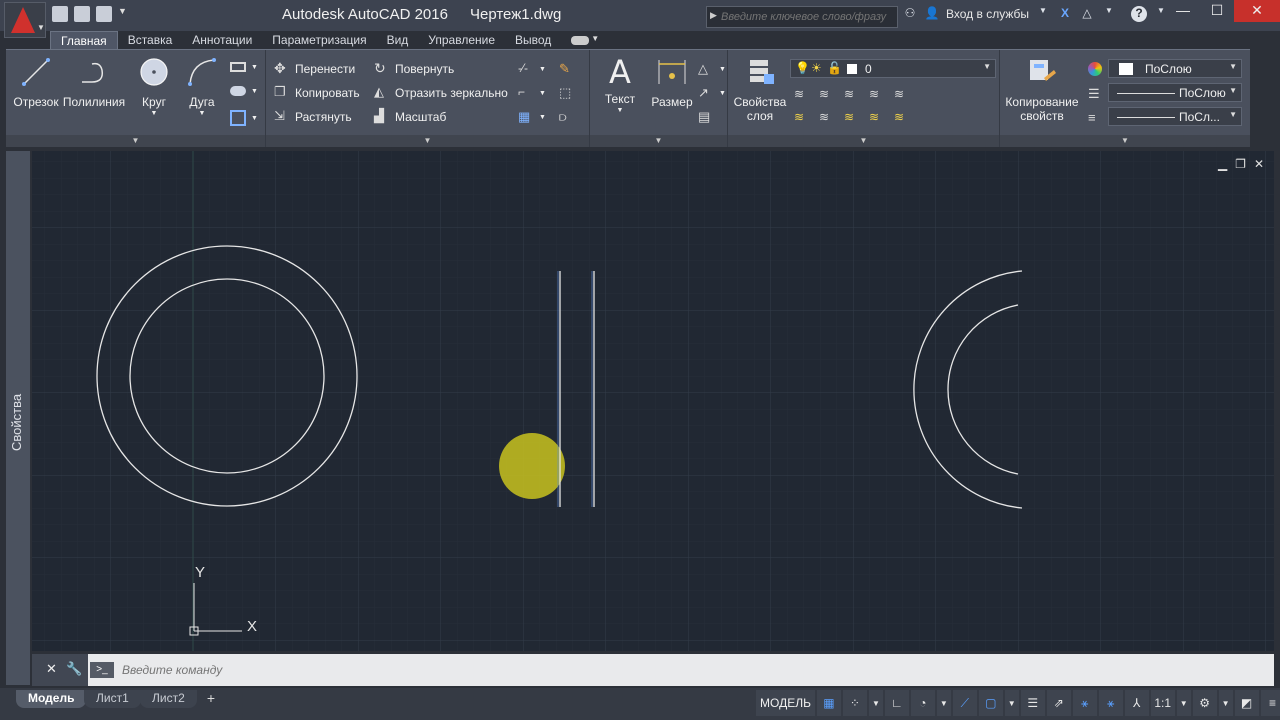  Describe the element at coordinates (60, 670) in the screenshot. I see `command-line-handle: ✕ 🔧` at that location.